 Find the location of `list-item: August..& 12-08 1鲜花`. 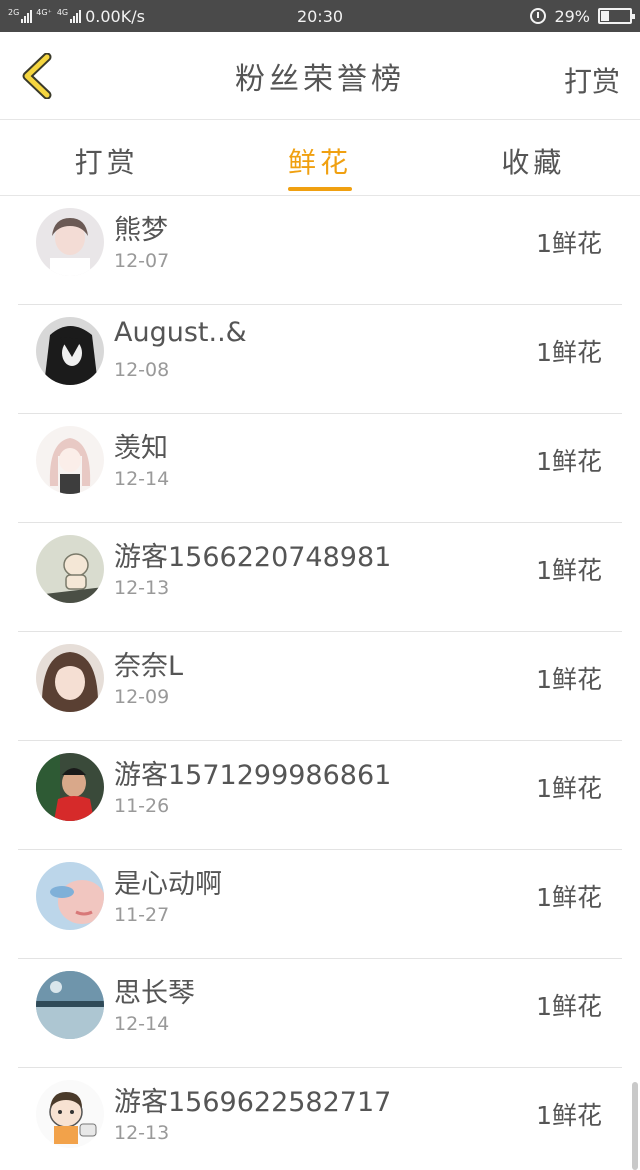

list-item: August..& 12-08 1鲜花 is located at coordinates (320, 359).